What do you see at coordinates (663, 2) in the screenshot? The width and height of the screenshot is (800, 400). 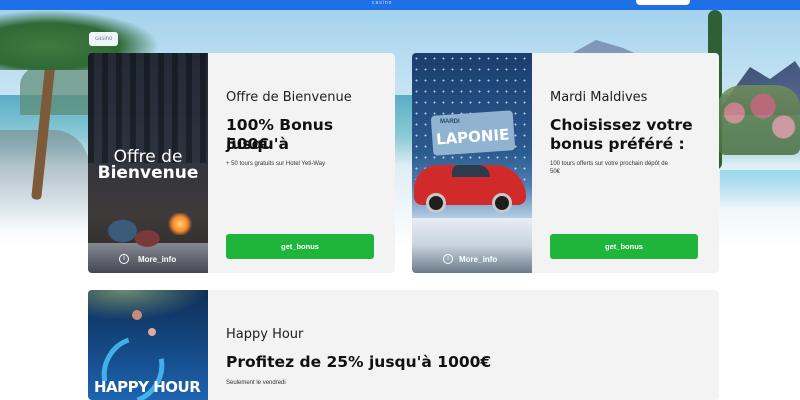 I see `topbar-button` at bounding box center [663, 2].